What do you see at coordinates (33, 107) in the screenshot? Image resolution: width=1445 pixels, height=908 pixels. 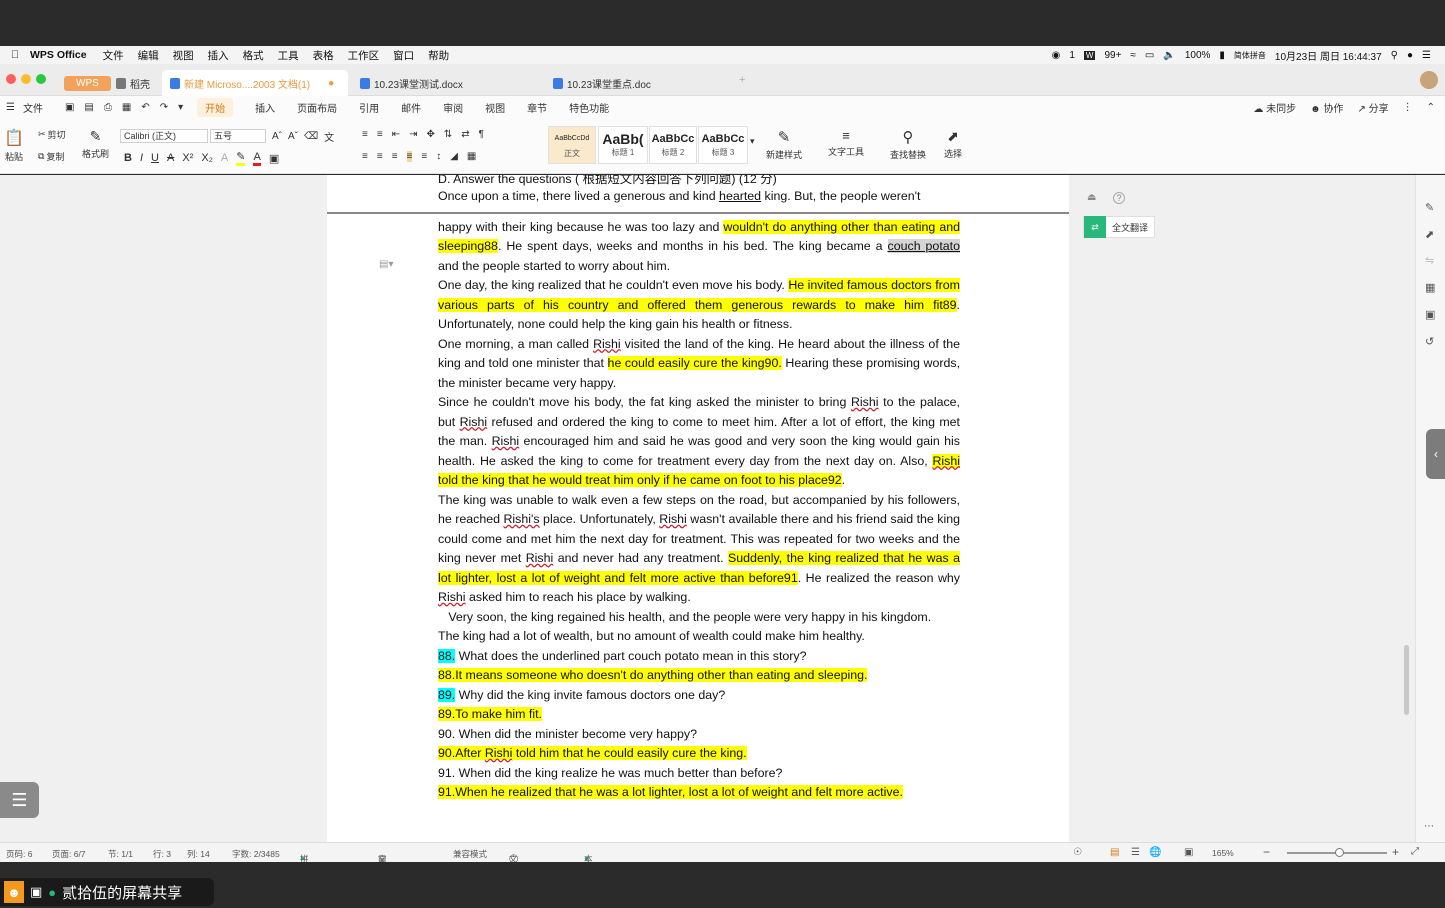 I see `menu-file-button: 文件` at bounding box center [33, 107].